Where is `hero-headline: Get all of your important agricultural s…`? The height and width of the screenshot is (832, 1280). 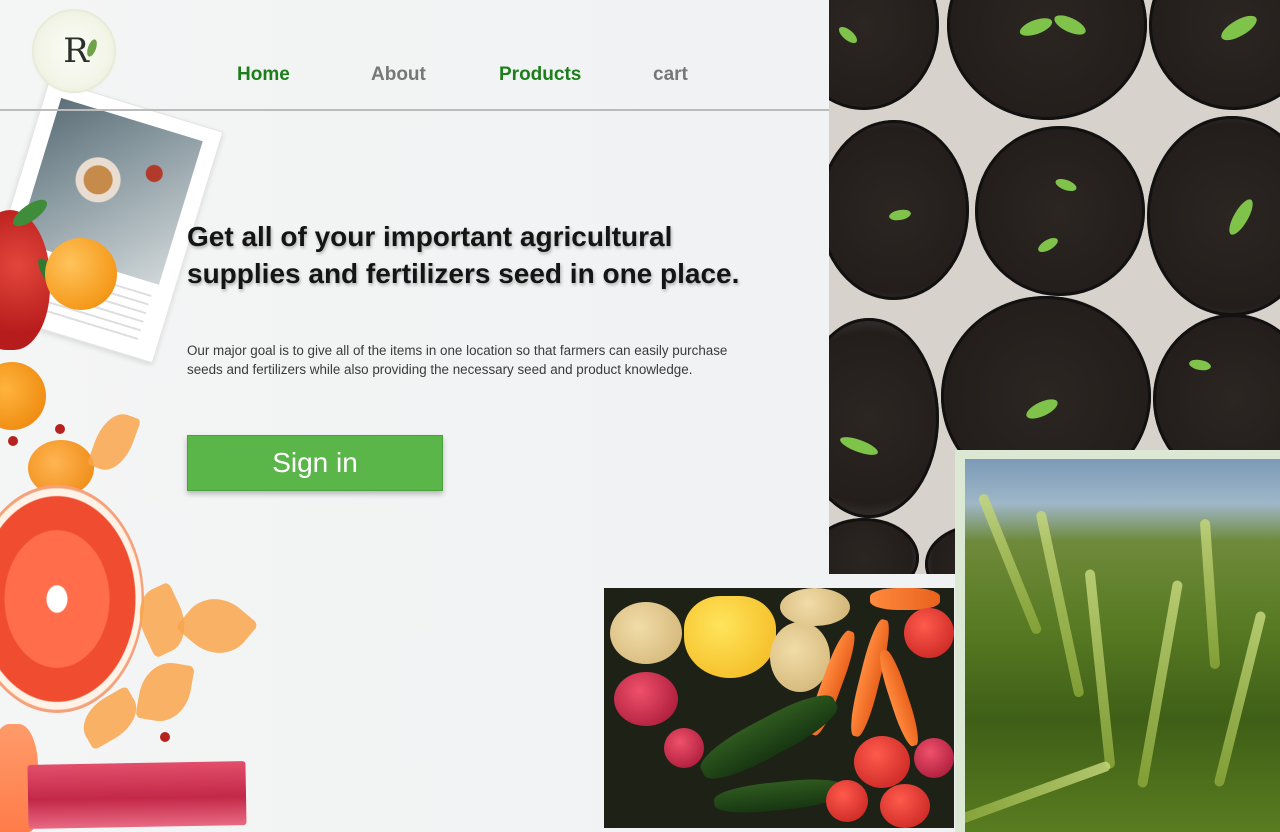 hero-headline: Get all of your important agricultural s… is located at coordinates (467, 255).